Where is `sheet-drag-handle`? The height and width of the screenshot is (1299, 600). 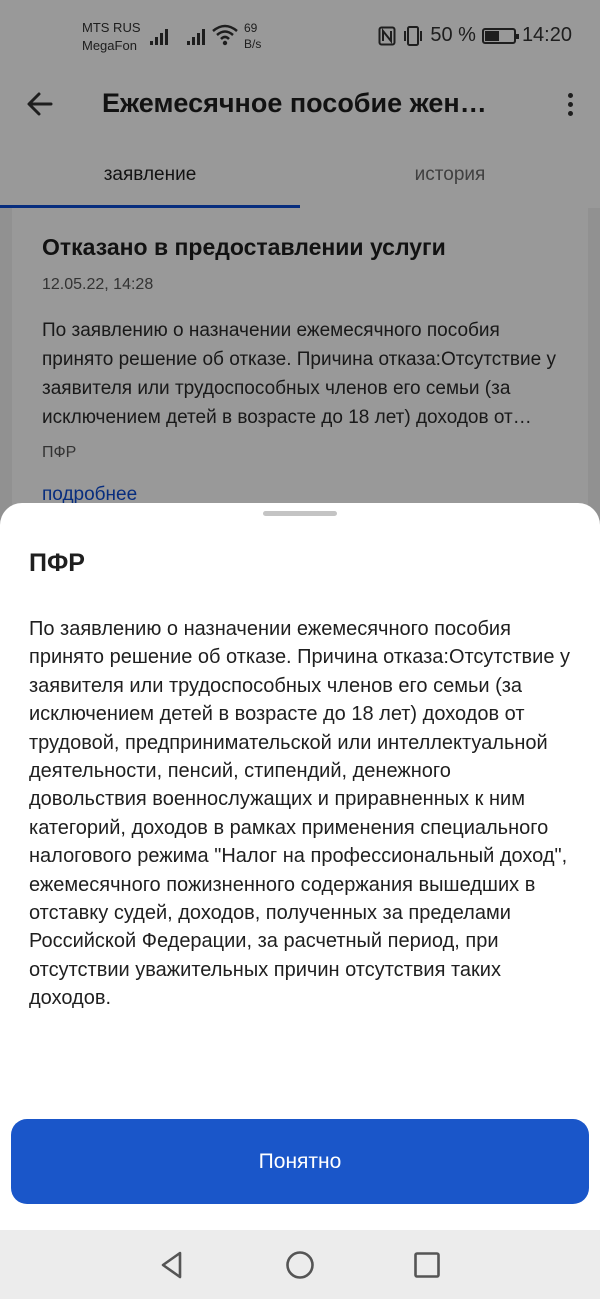 sheet-drag-handle is located at coordinates (300, 513).